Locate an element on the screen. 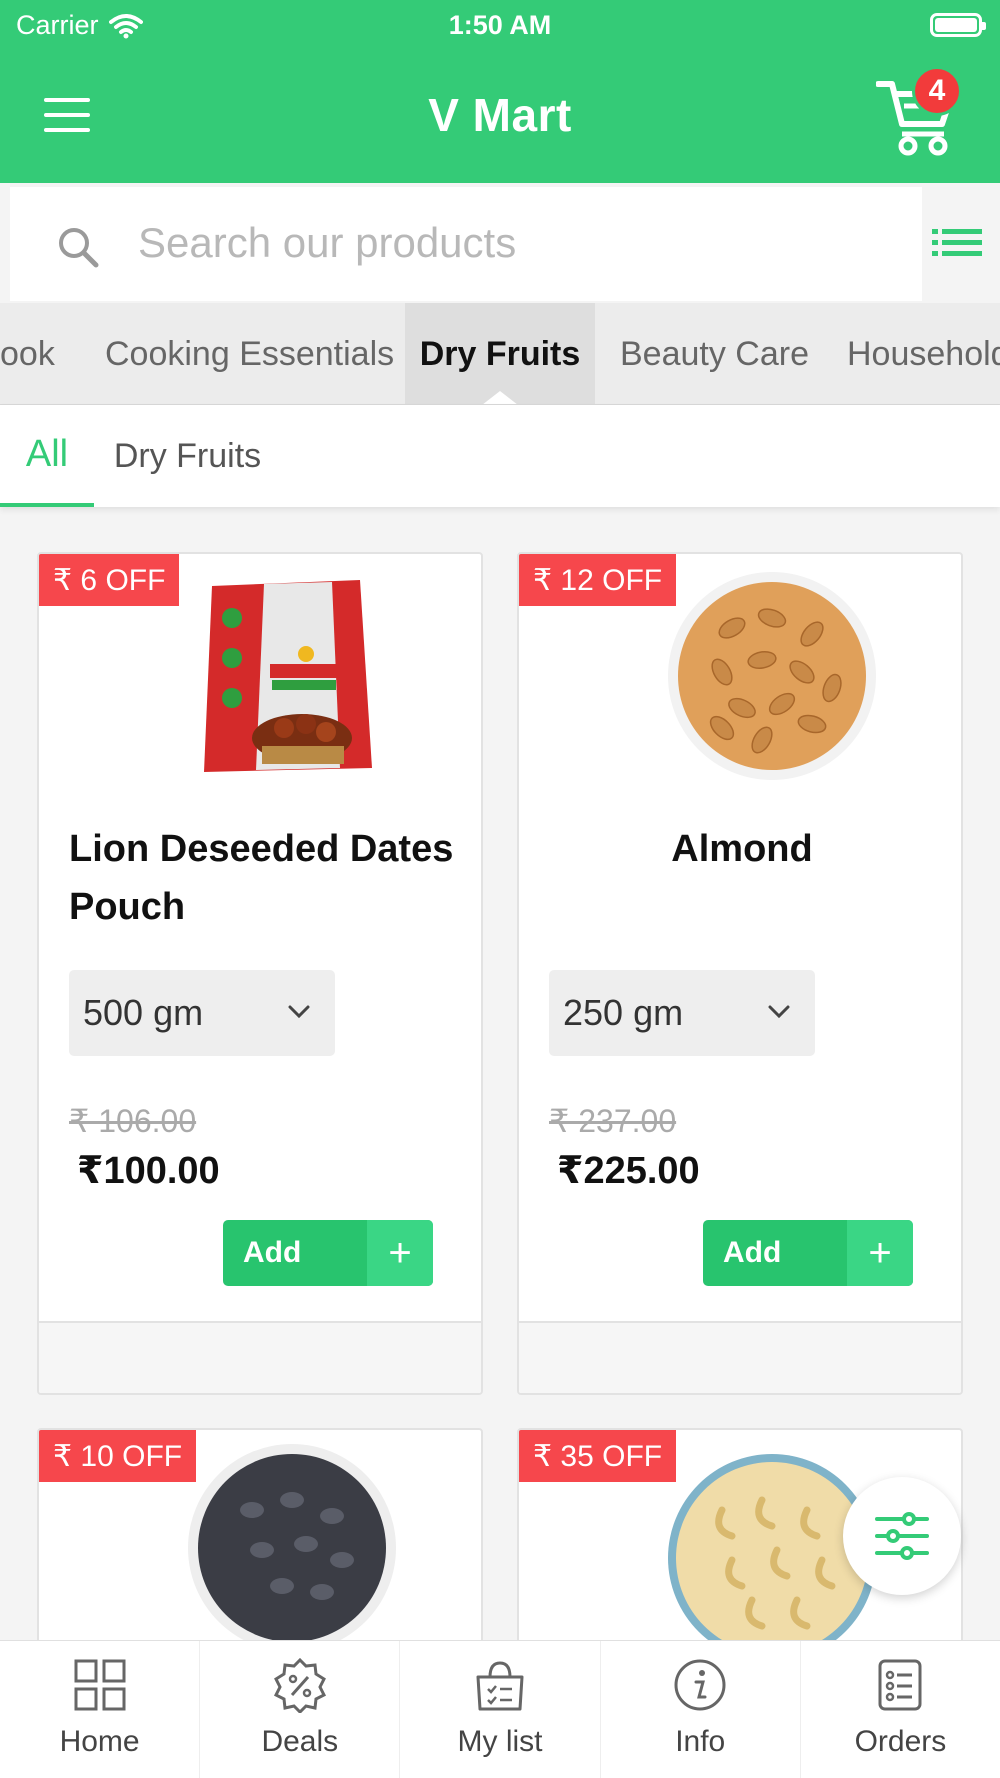  size-dropdown: 500 gm is located at coordinates (202, 1013).